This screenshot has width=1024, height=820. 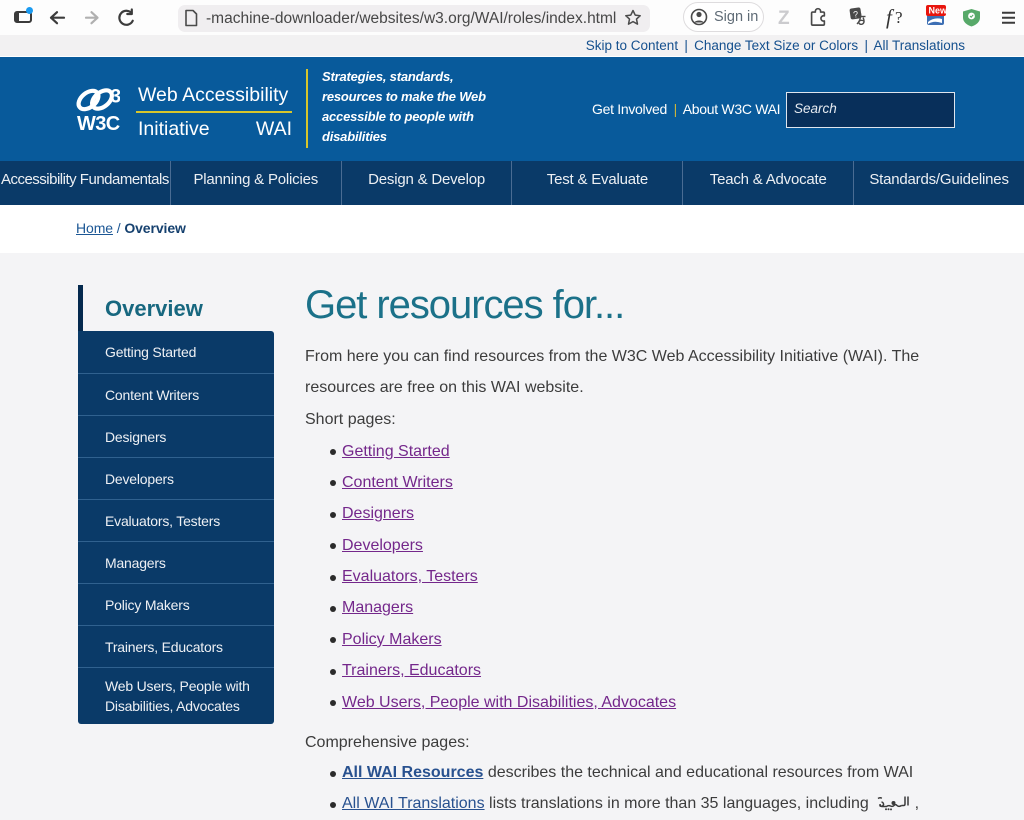 What do you see at coordinates (116, 97) in the screenshot?
I see `svg-text: 3` at bounding box center [116, 97].